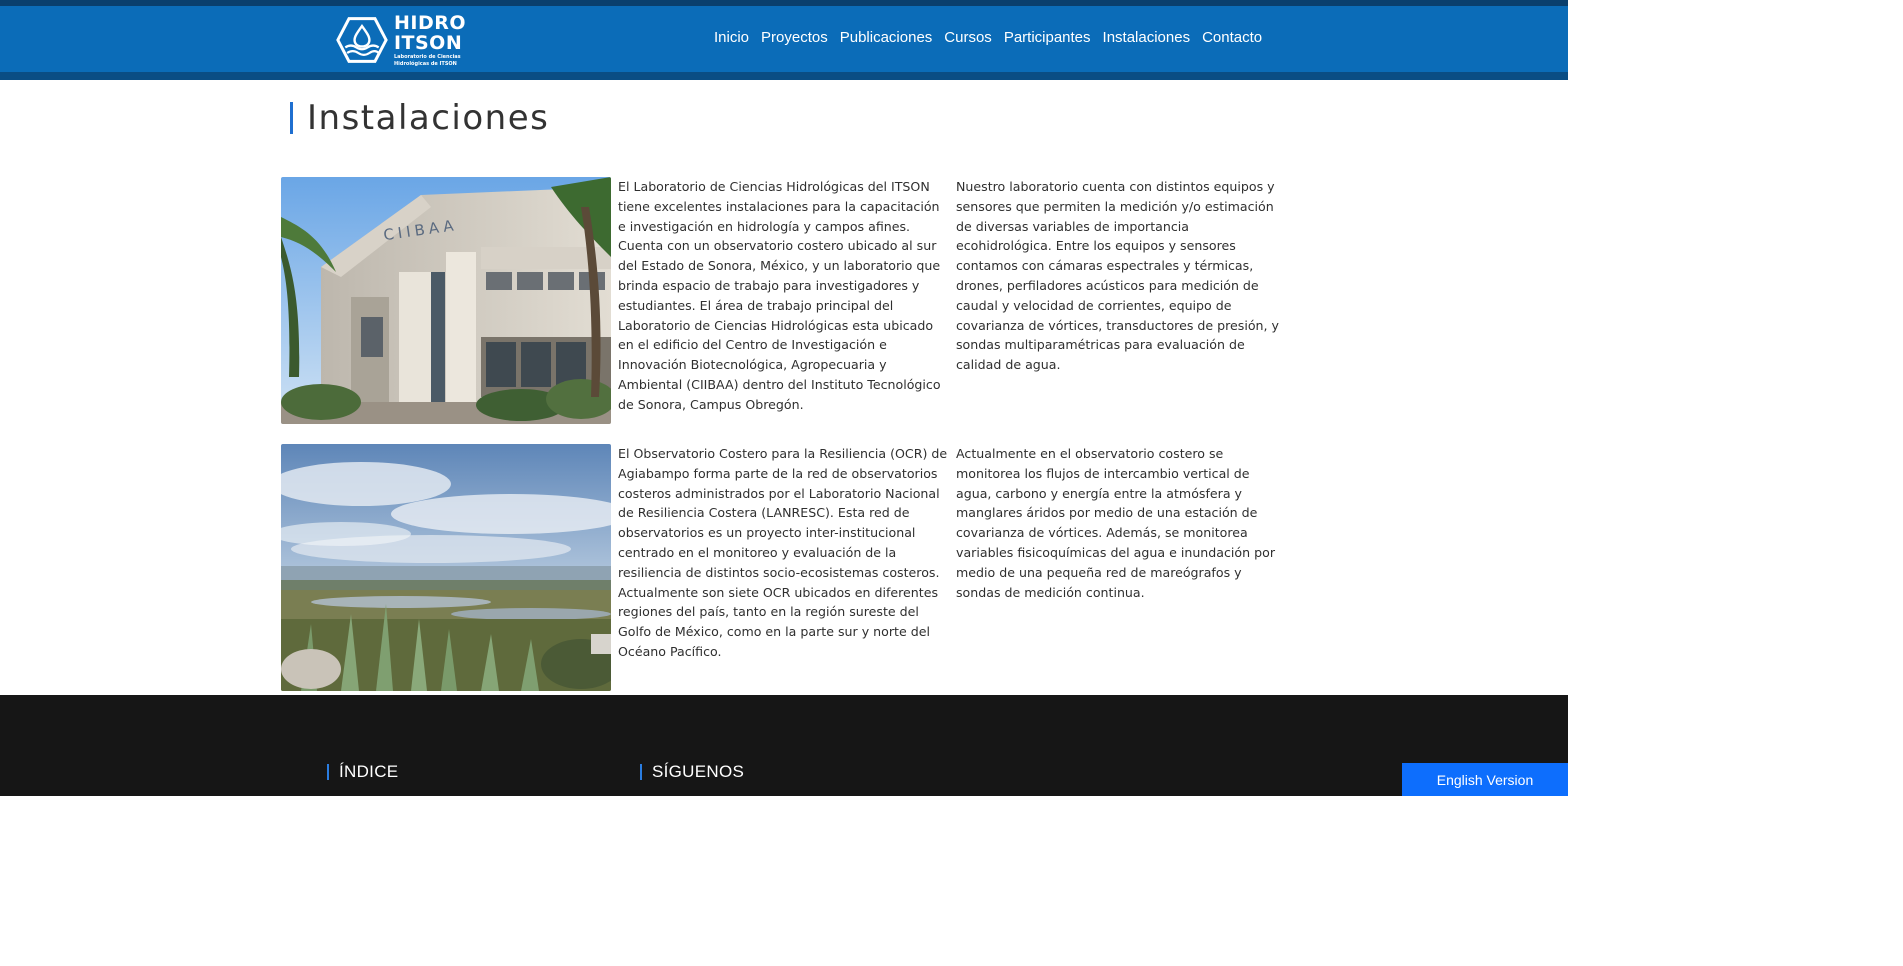  Describe the element at coordinates (1232, 38) in the screenshot. I see `nav-contacto: Contacto` at that location.